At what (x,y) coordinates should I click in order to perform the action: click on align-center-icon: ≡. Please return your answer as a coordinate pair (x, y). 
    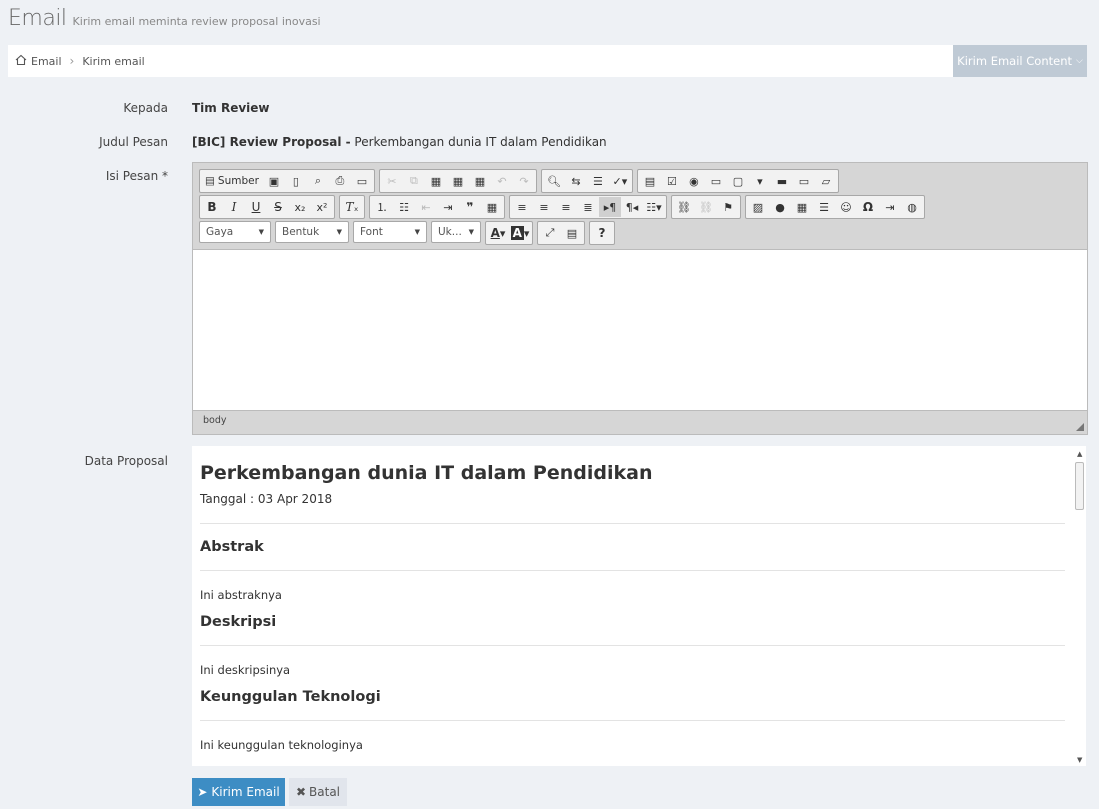
    Looking at the image, I should click on (544, 207).